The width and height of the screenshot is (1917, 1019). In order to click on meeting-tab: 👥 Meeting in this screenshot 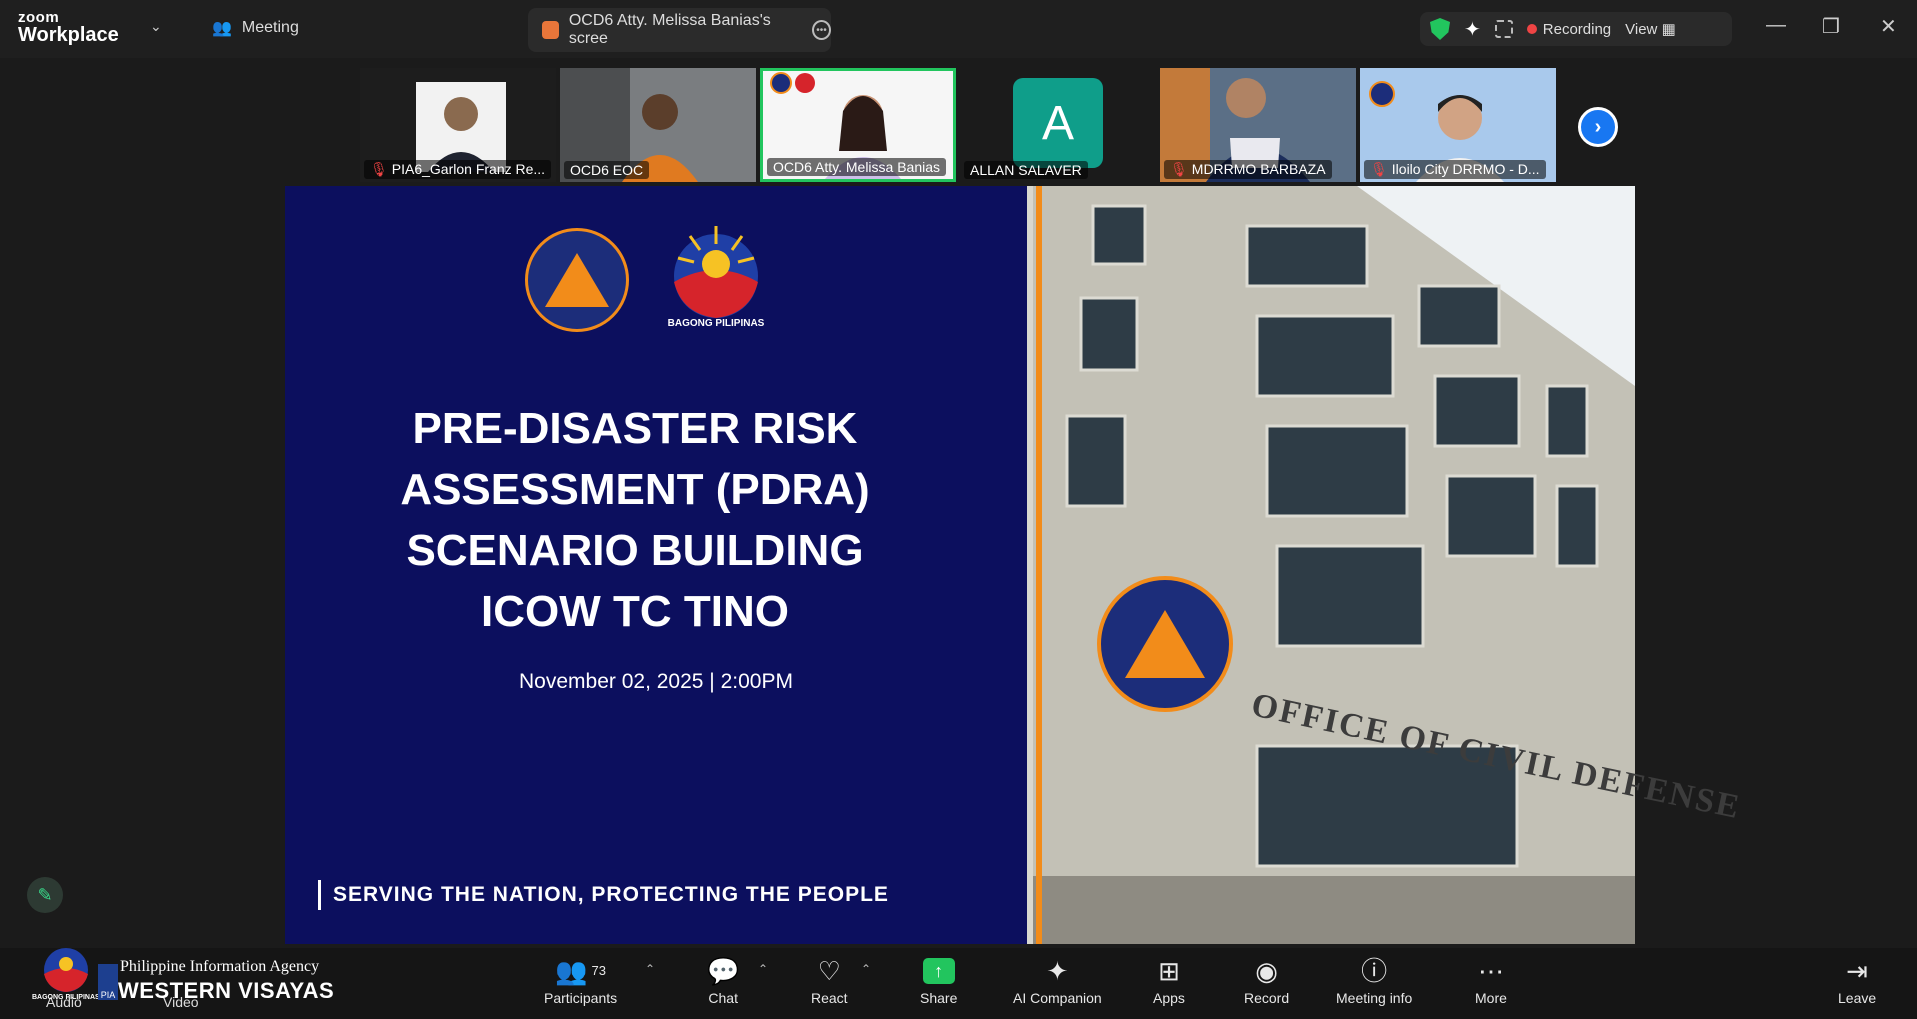, I will do `click(255, 28)`.